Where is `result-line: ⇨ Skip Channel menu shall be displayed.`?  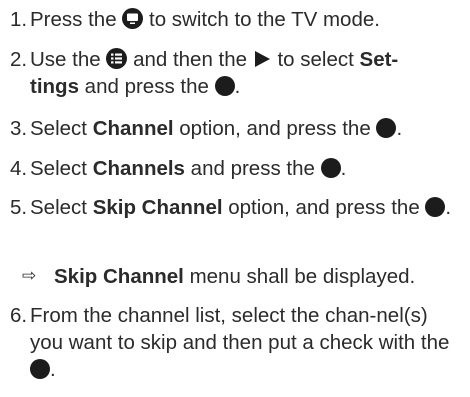
result-line: ⇨ Skip Channel menu shall be displayed. is located at coordinates (218, 276).